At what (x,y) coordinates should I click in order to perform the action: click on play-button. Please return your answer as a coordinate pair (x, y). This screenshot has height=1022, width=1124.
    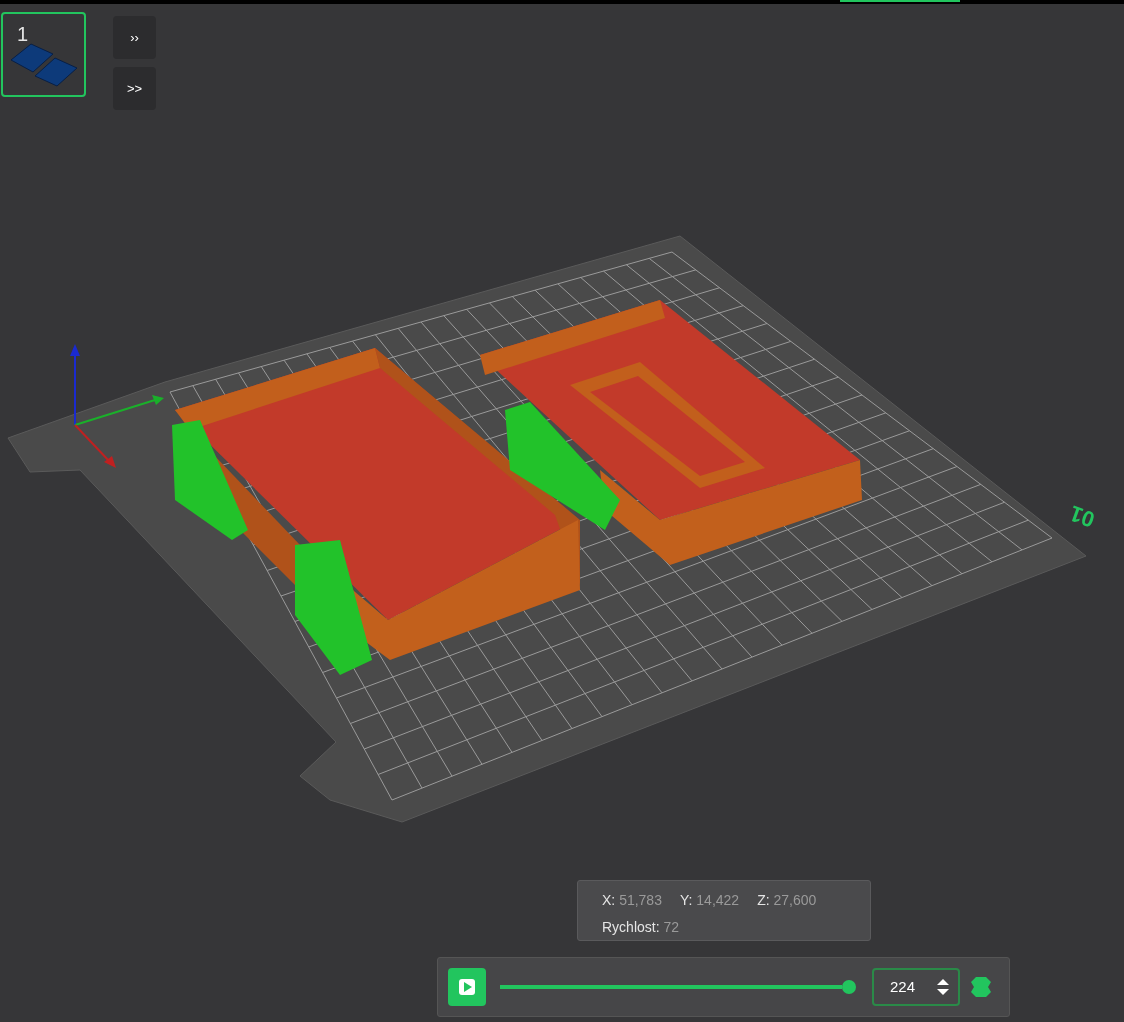
    Looking at the image, I should click on (467, 987).